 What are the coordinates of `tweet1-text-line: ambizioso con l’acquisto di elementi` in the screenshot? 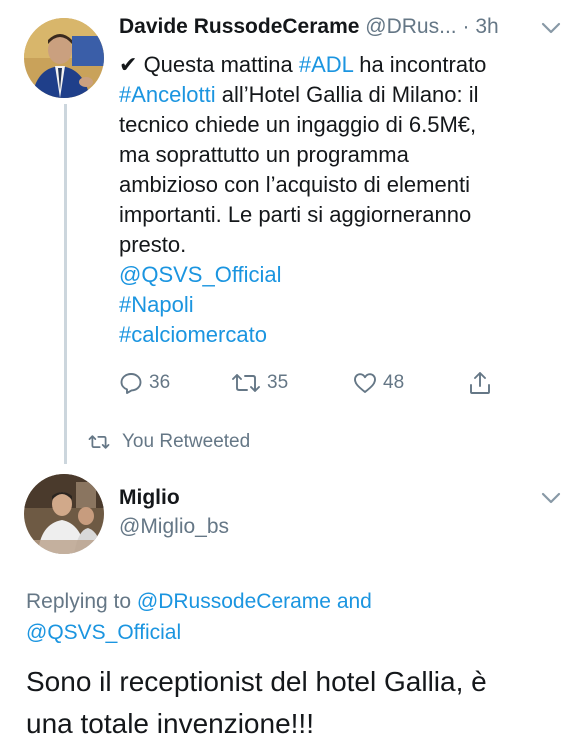 It's located at (294, 184).